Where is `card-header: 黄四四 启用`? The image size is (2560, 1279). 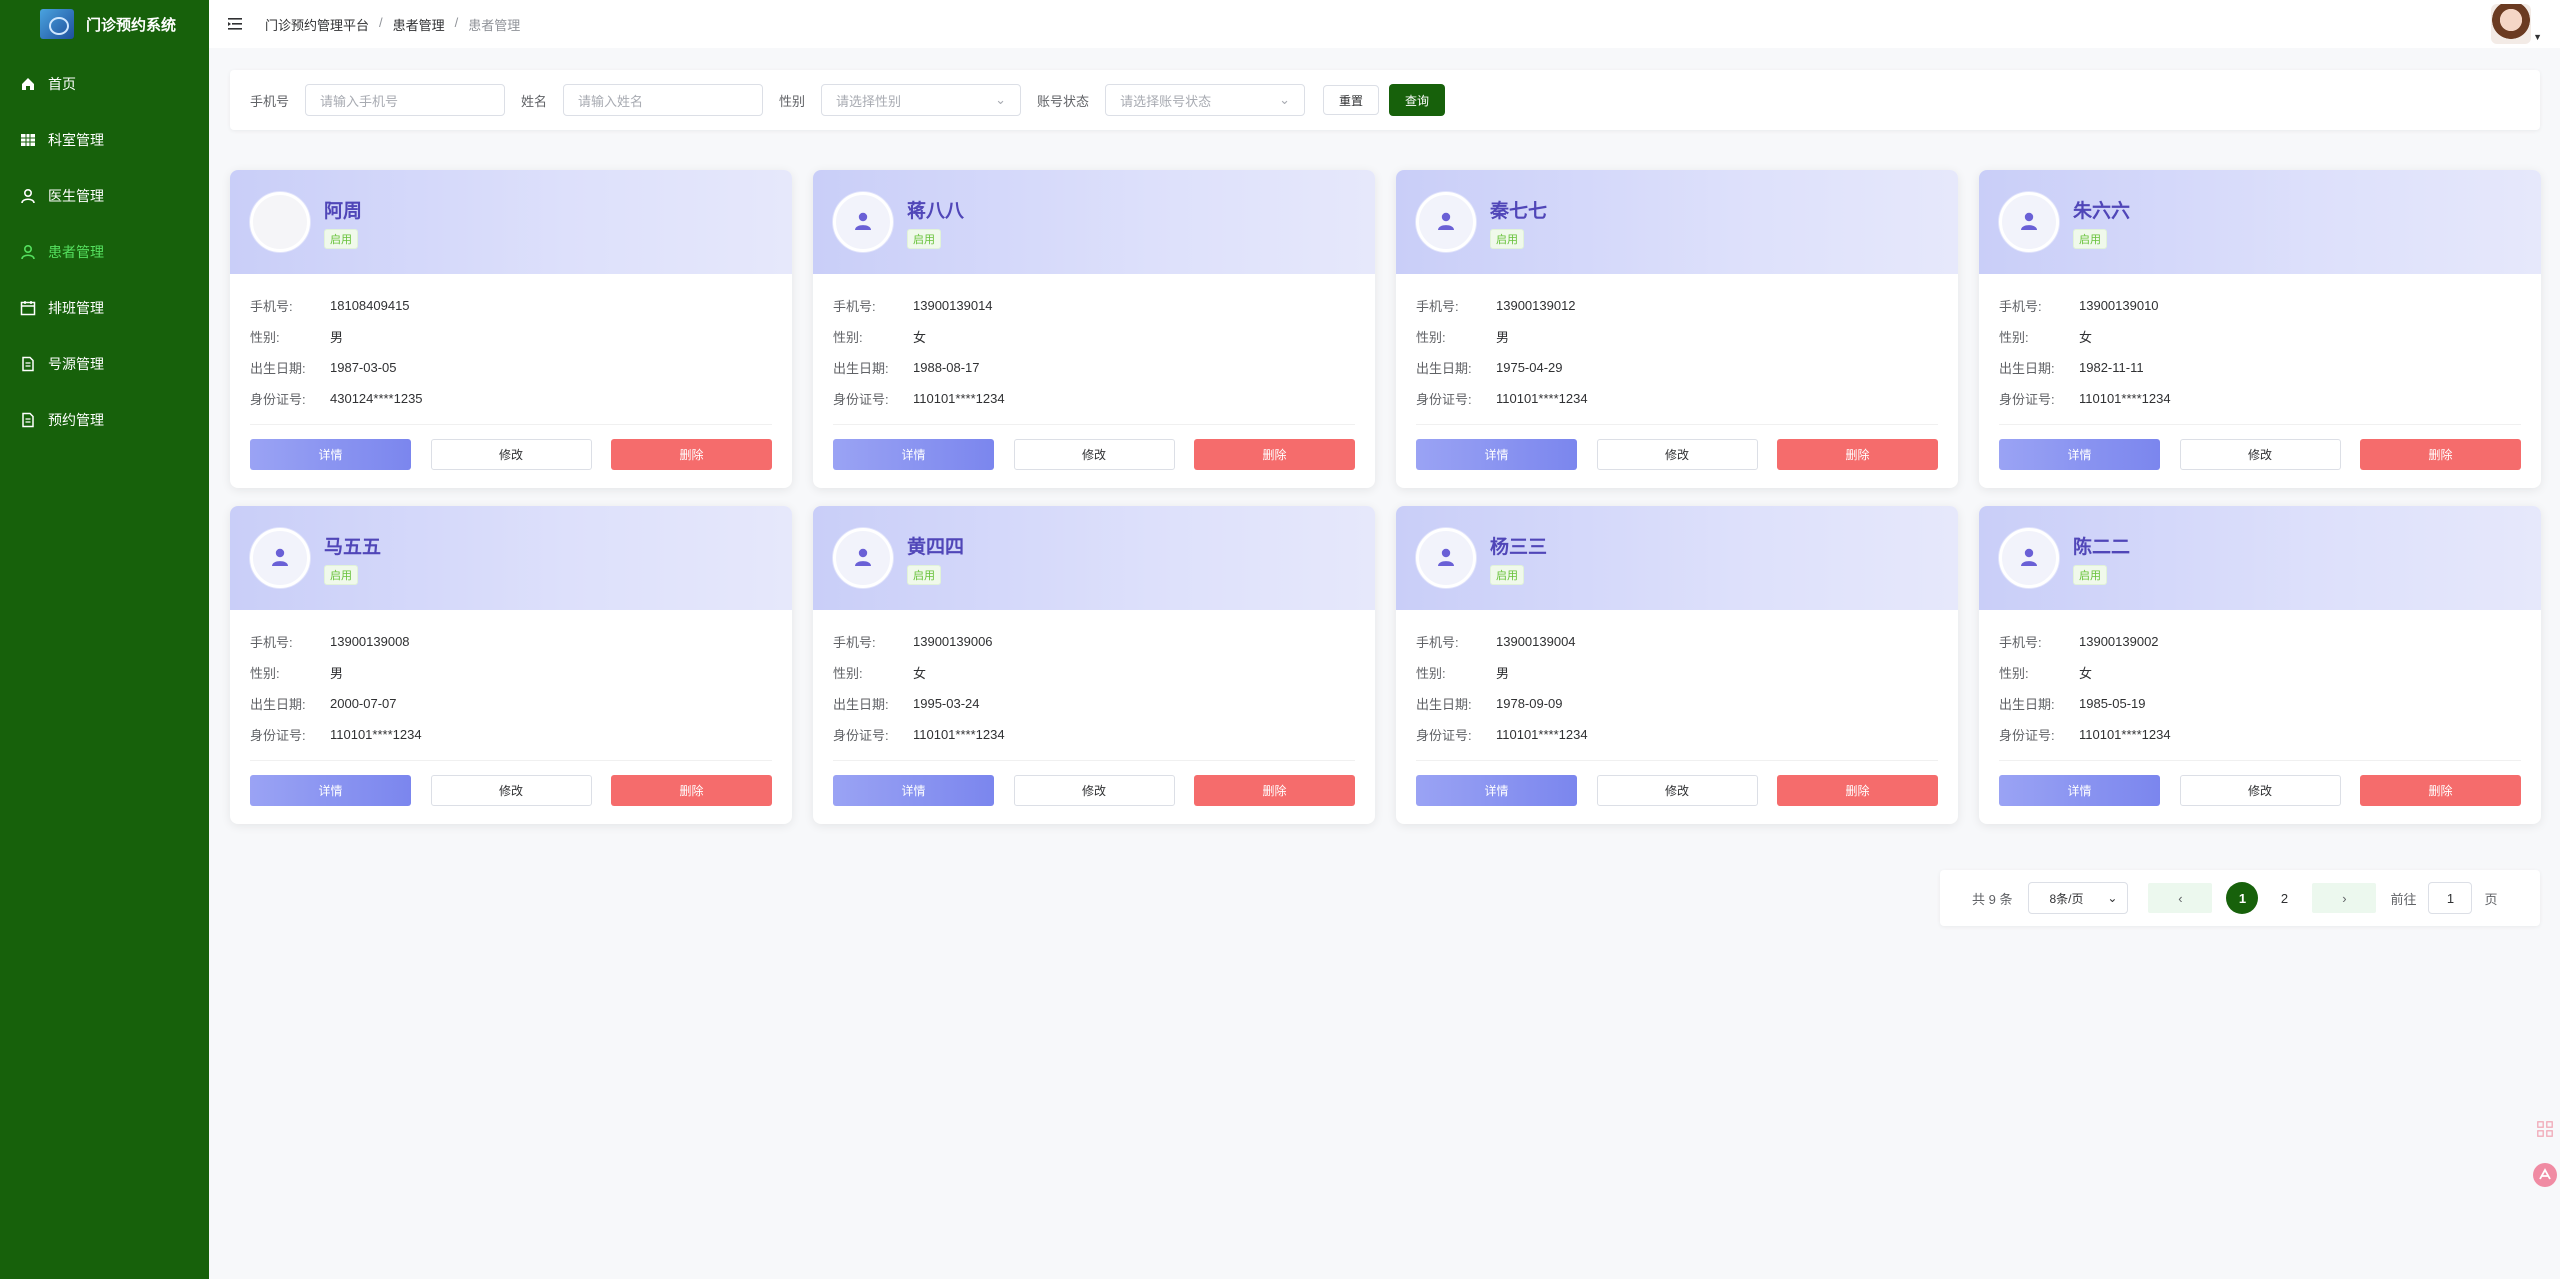
card-header: 黄四四 启用 is located at coordinates (1094, 558).